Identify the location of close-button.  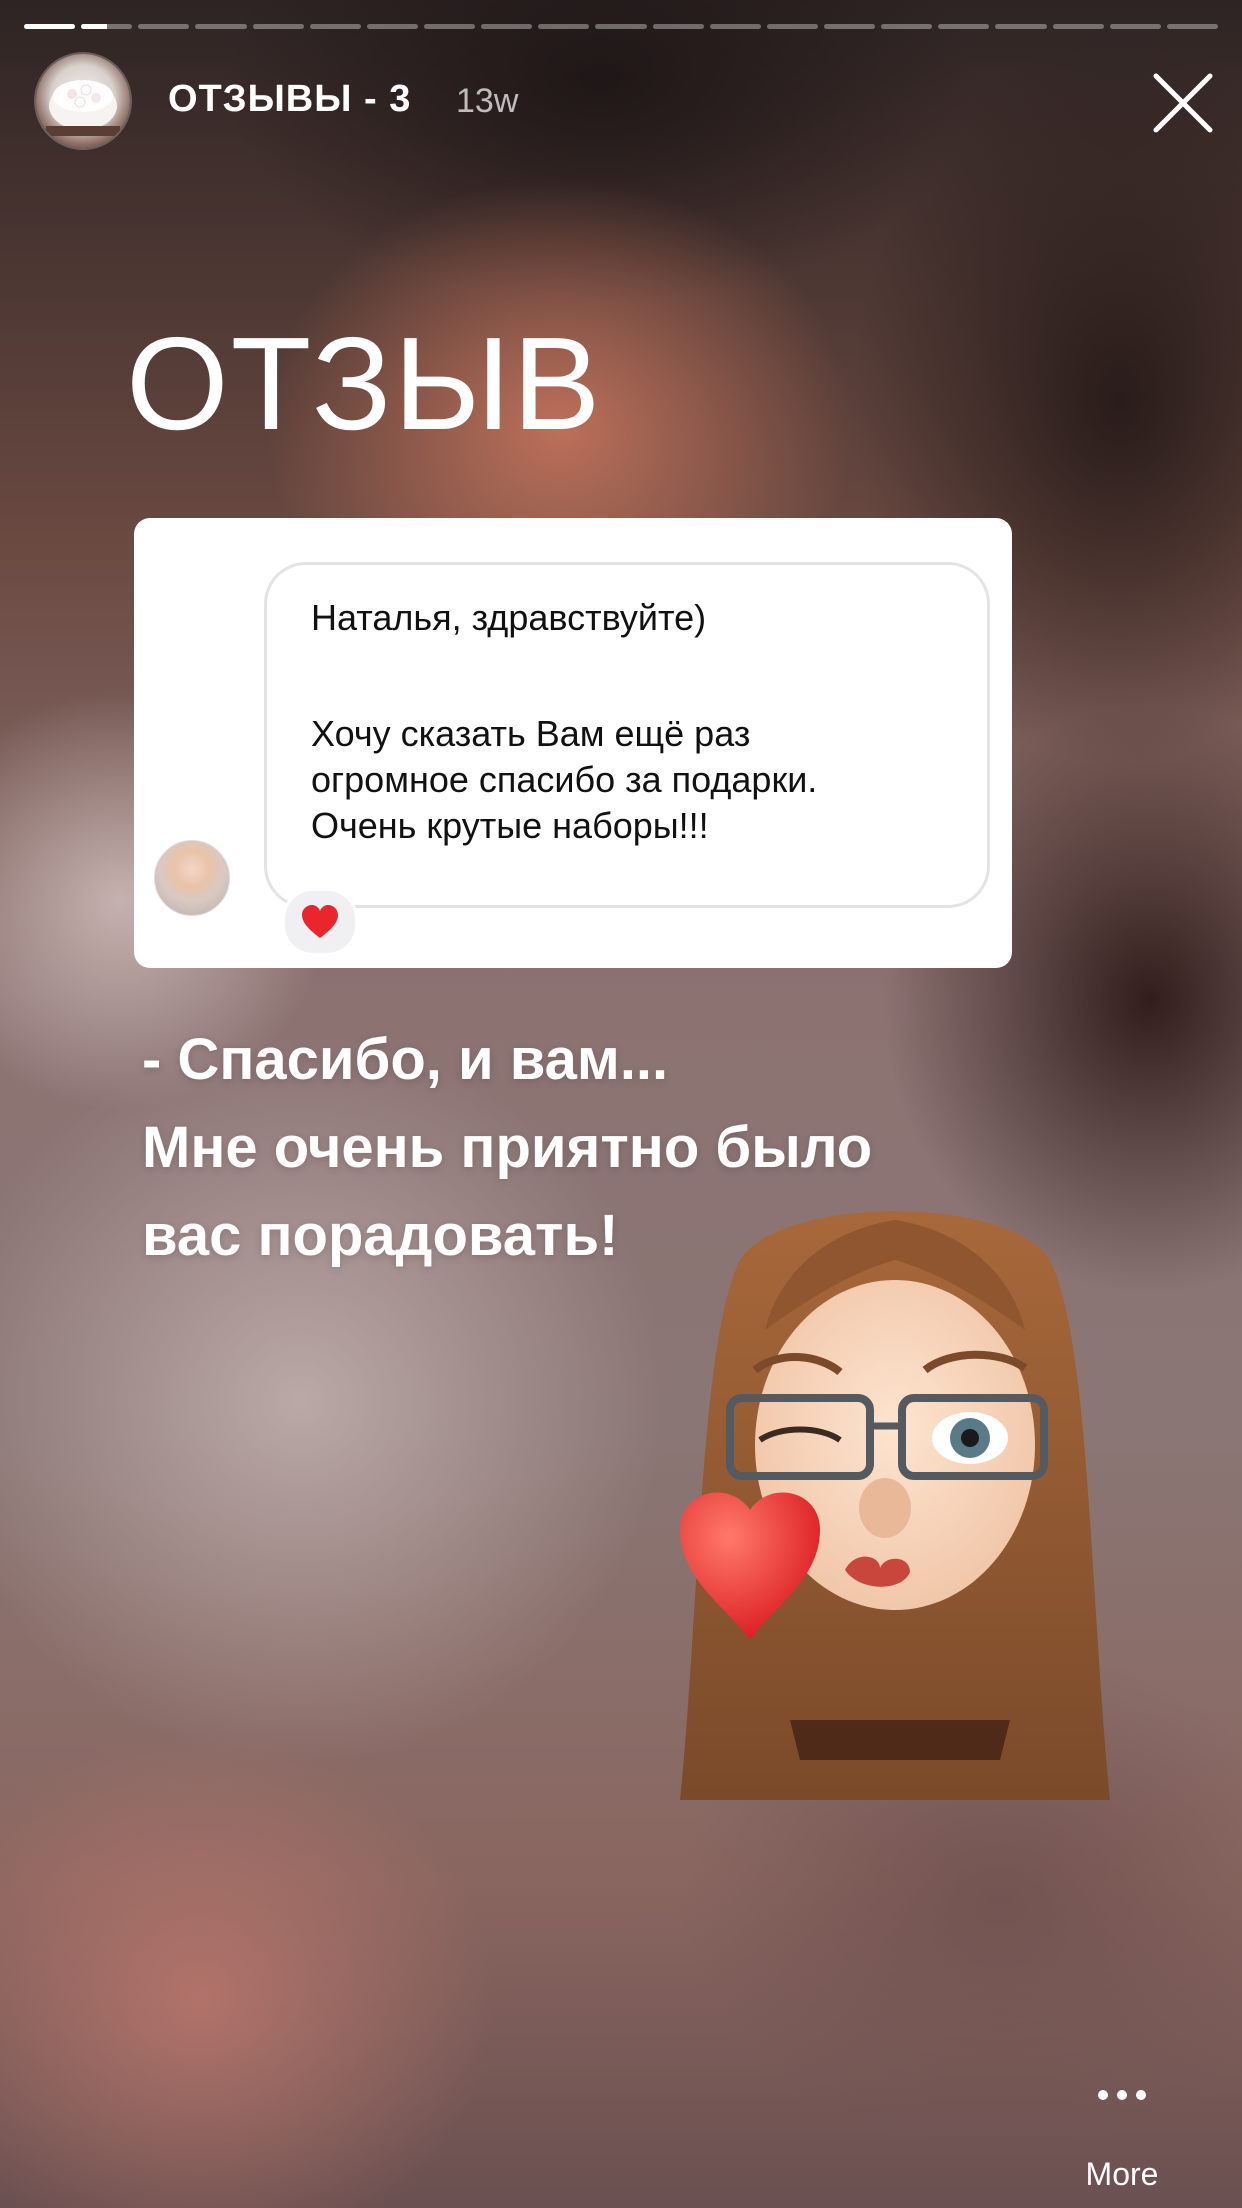
(1183, 103).